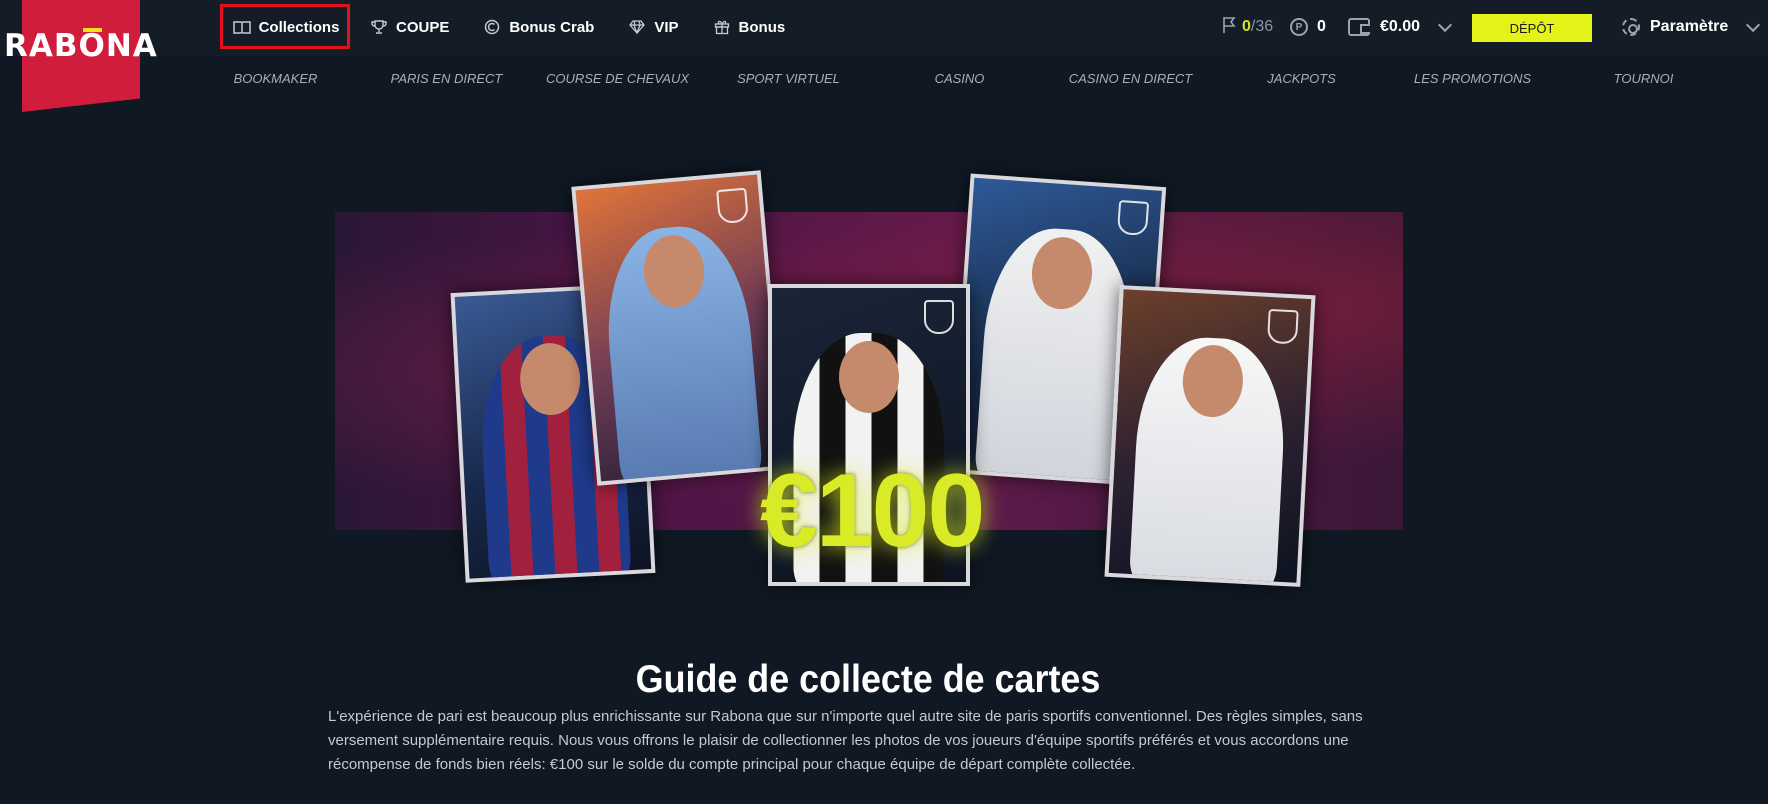 Image resolution: width=1768 pixels, height=804 pixels. I want to click on book-icon, so click(241, 27).